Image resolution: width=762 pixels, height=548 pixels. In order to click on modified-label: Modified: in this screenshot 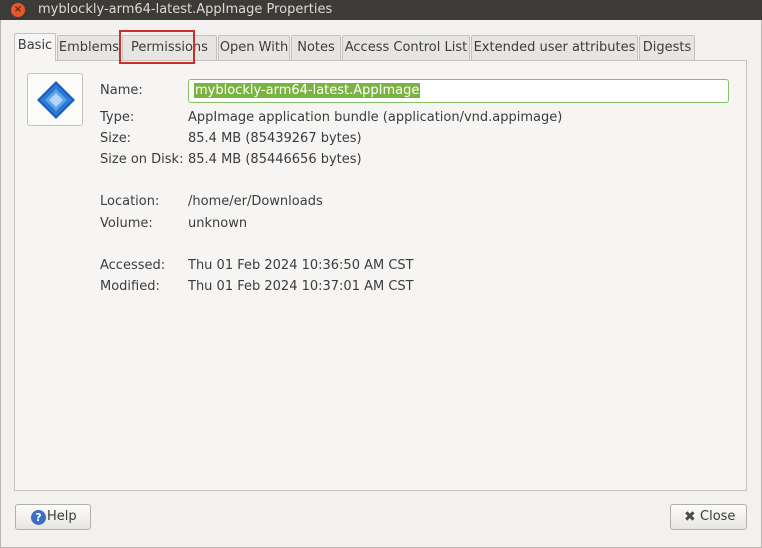, I will do `click(130, 286)`.